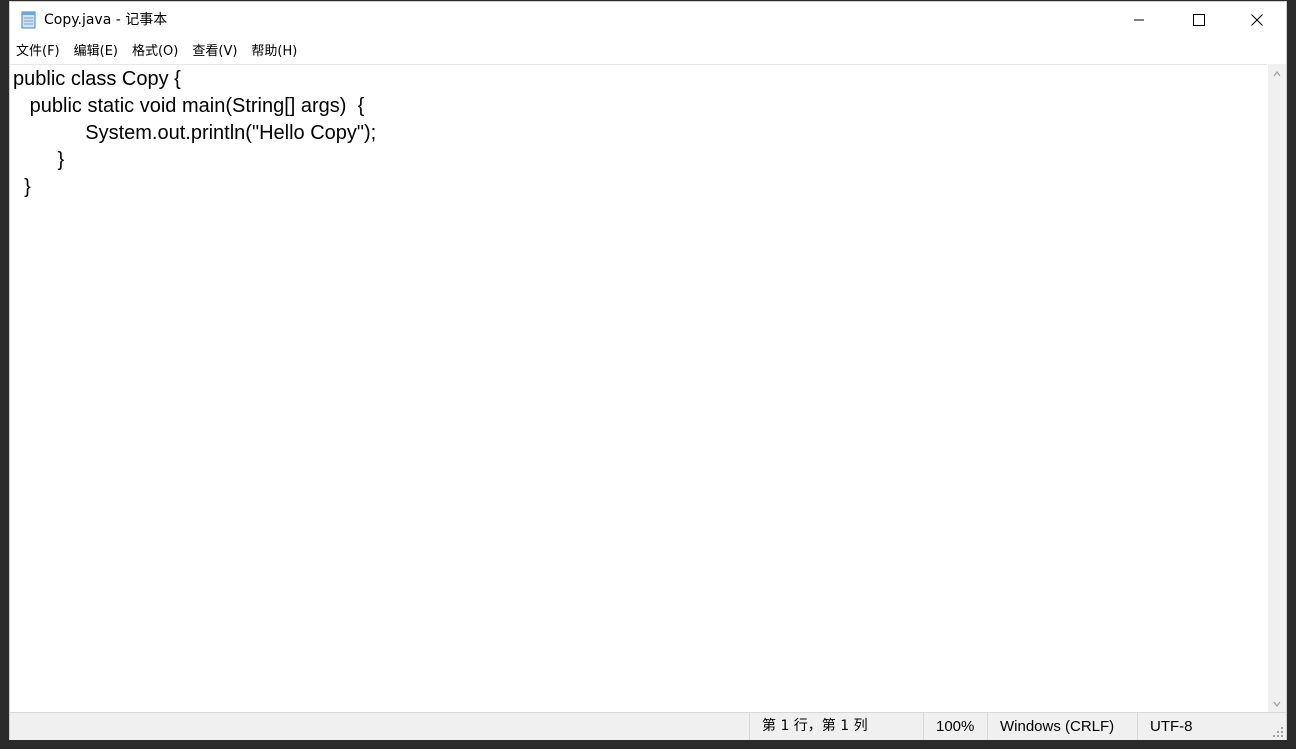 The height and width of the screenshot is (749, 1296). I want to click on minimize-icon, so click(1139, 20).